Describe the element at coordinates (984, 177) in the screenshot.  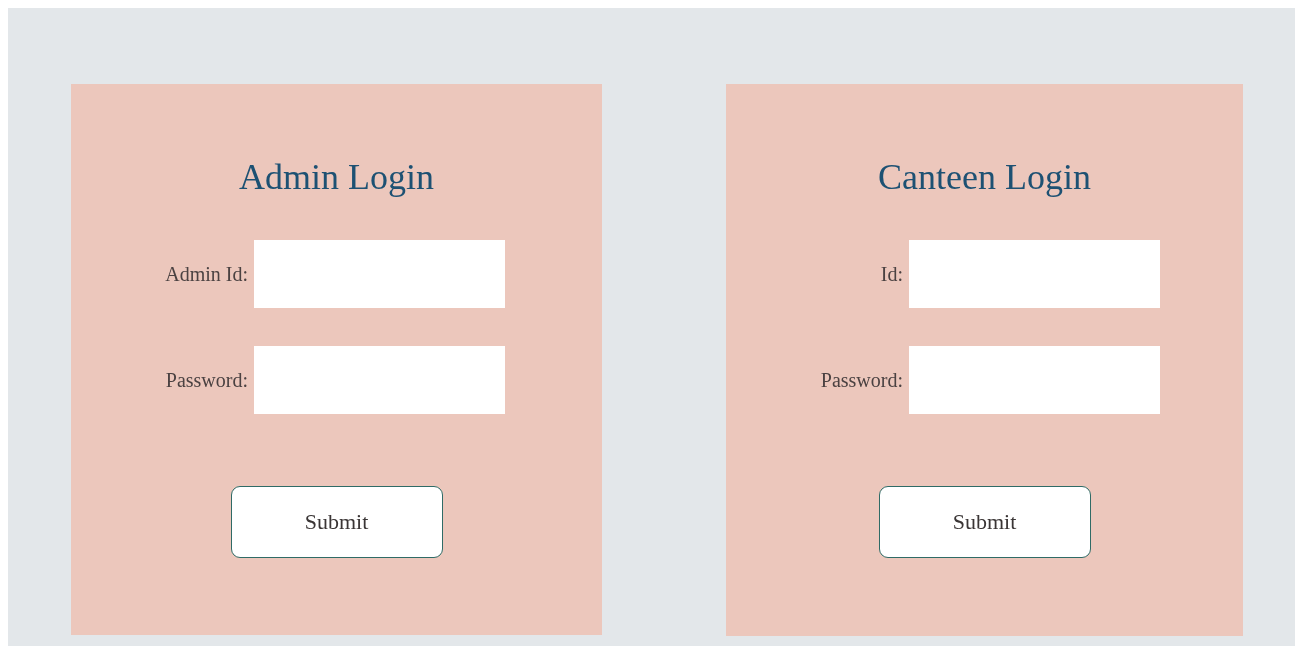
I see `form-title: Canteen Login` at that location.